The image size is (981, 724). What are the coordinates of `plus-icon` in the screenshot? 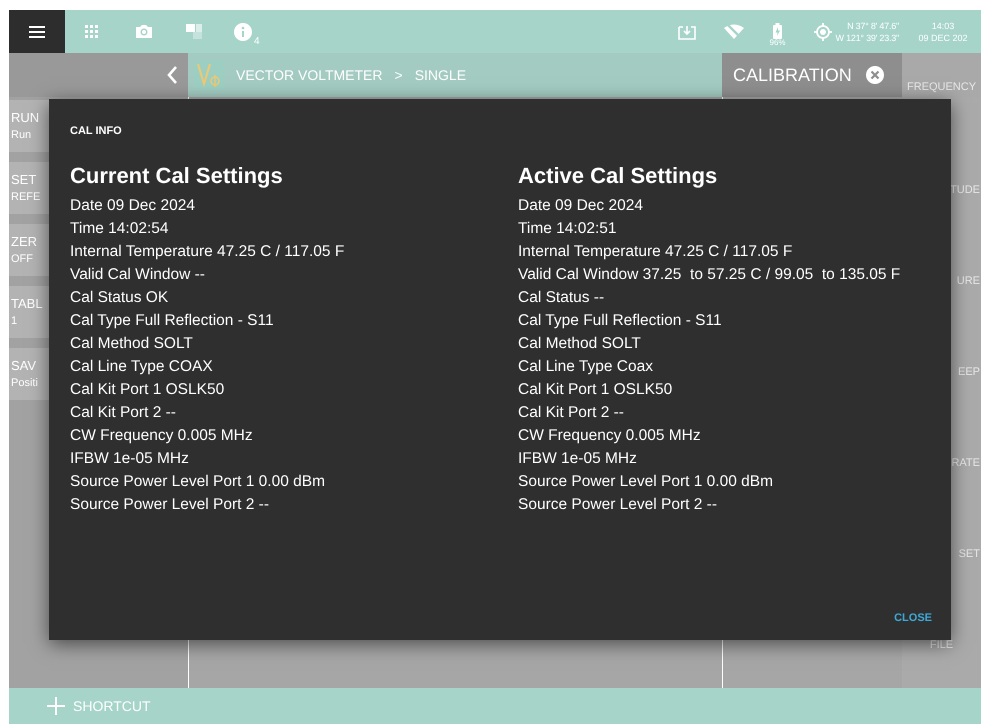 It's located at (56, 706).